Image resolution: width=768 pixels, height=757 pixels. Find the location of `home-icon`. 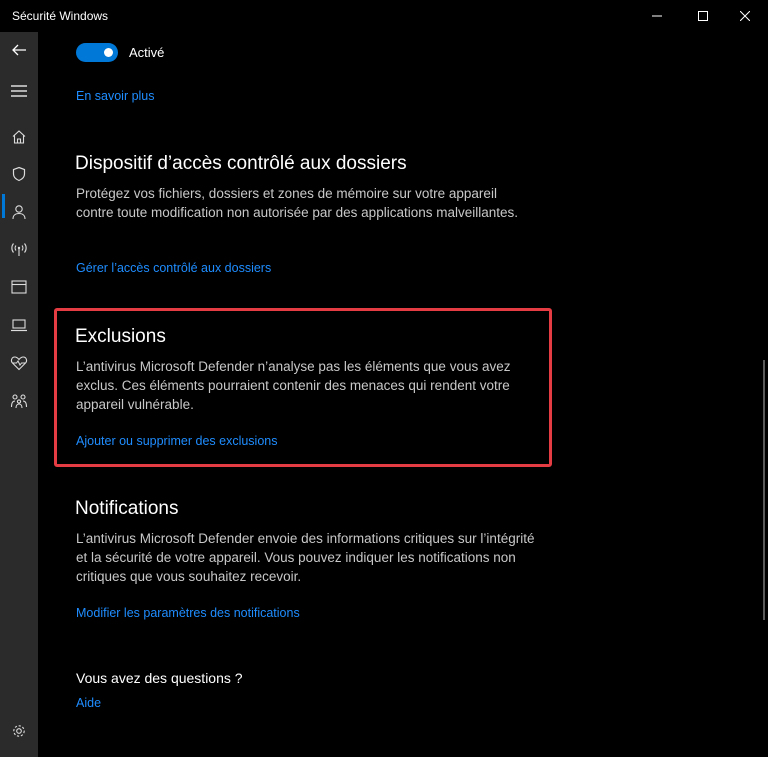

home-icon is located at coordinates (19, 137).